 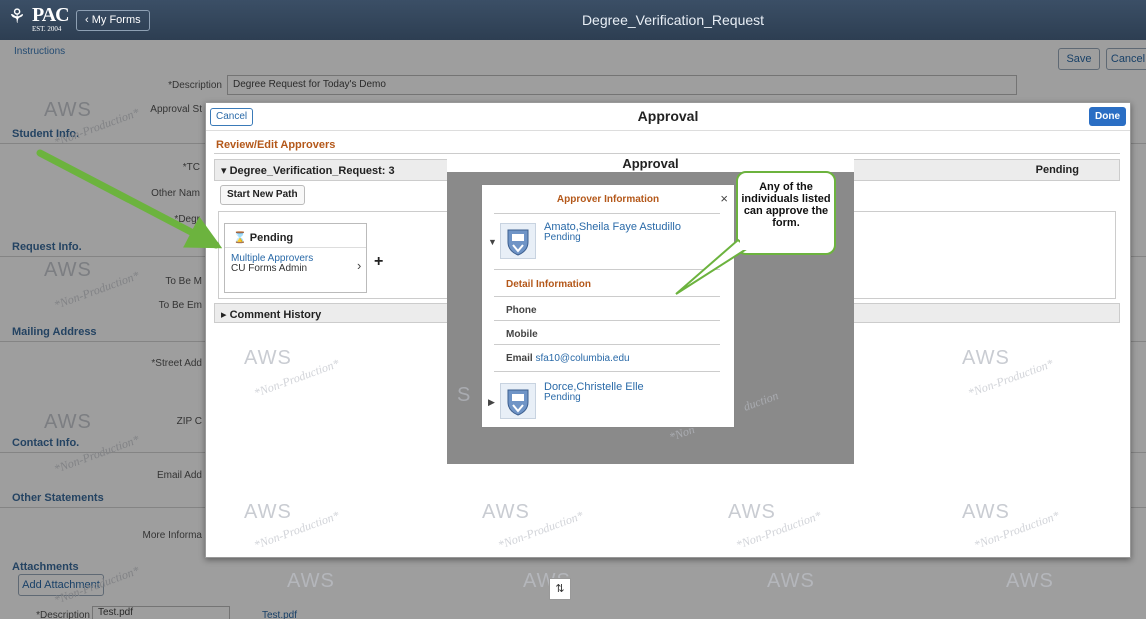 I want to click on green-arrow-icon, so click(x=129, y=199).